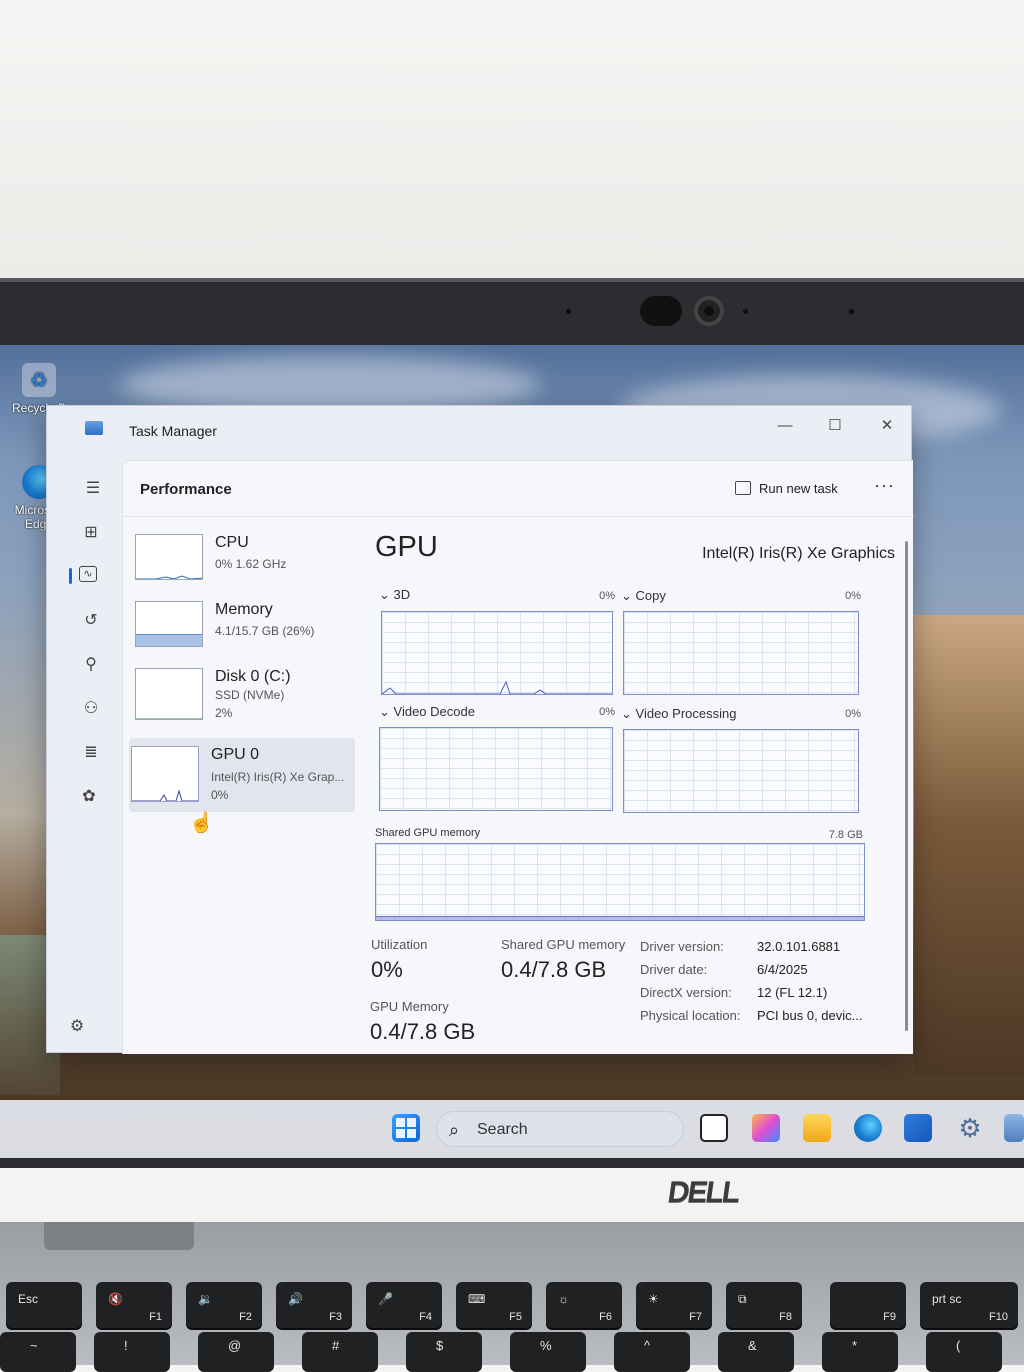 The height and width of the screenshot is (1372, 1024). Describe the element at coordinates (868, 1305) in the screenshot. I see `key-f9: F9` at that location.